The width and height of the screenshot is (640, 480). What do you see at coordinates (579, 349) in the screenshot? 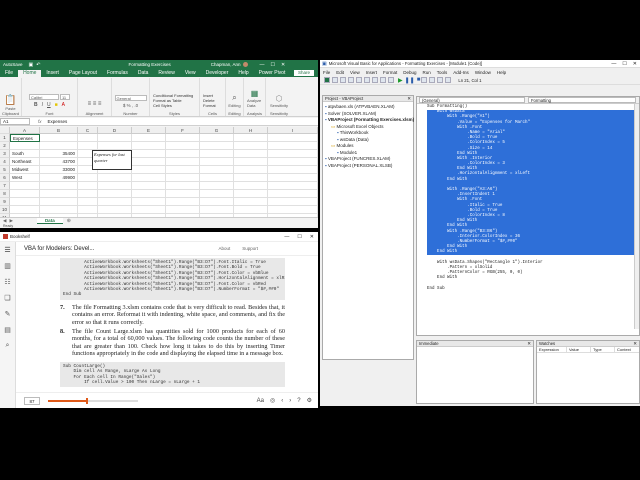
I see `watch-col-value: Value` at bounding box center [579, 349].